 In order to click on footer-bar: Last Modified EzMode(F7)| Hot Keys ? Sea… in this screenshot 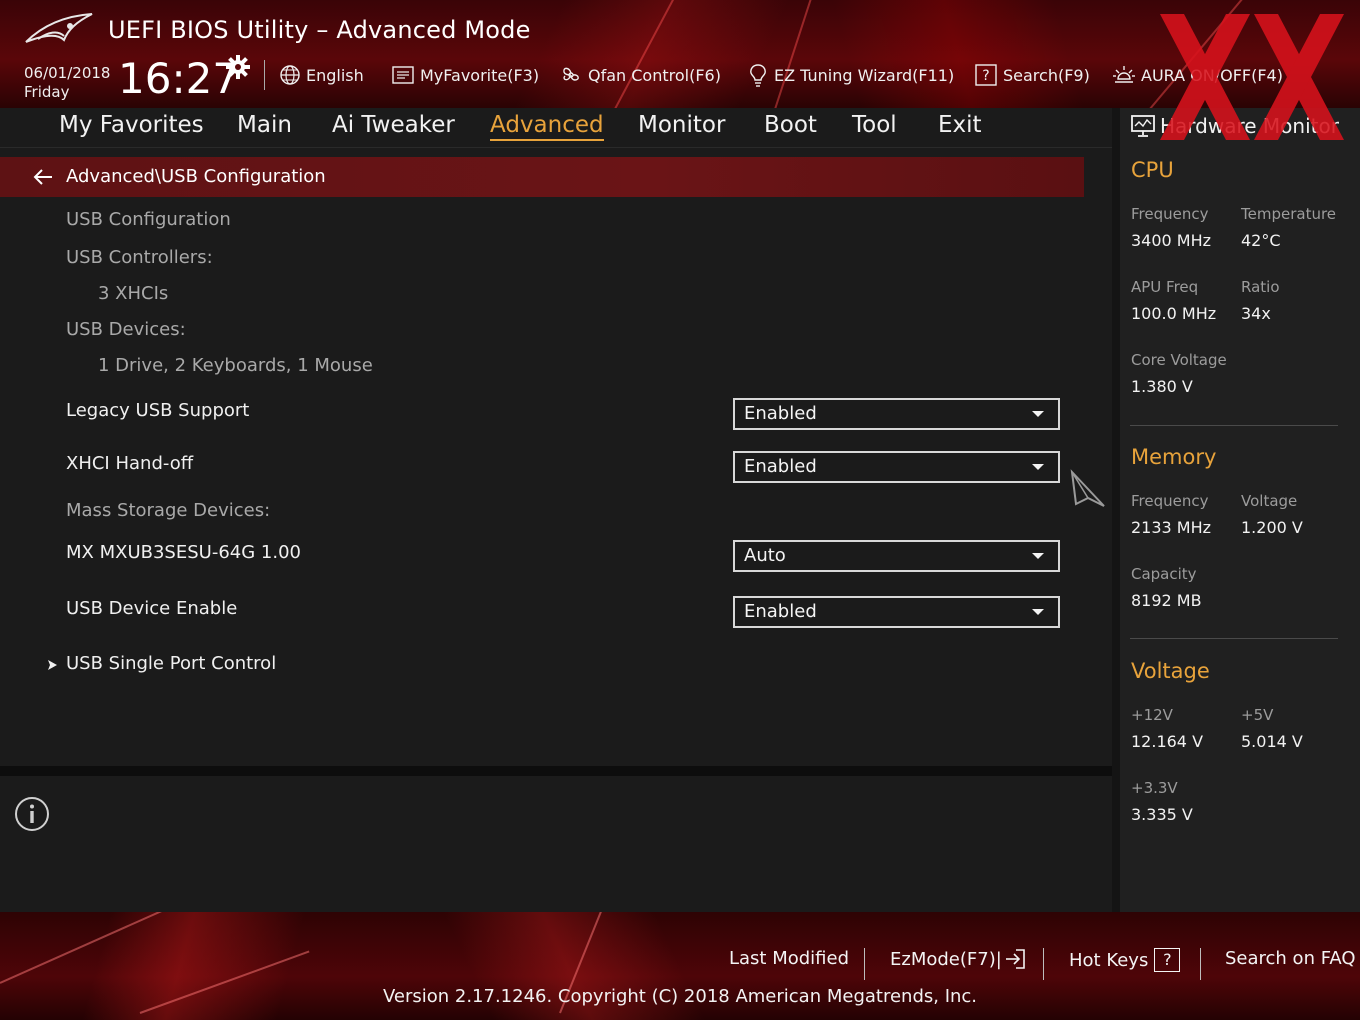, I will do `click(680, 966)`.